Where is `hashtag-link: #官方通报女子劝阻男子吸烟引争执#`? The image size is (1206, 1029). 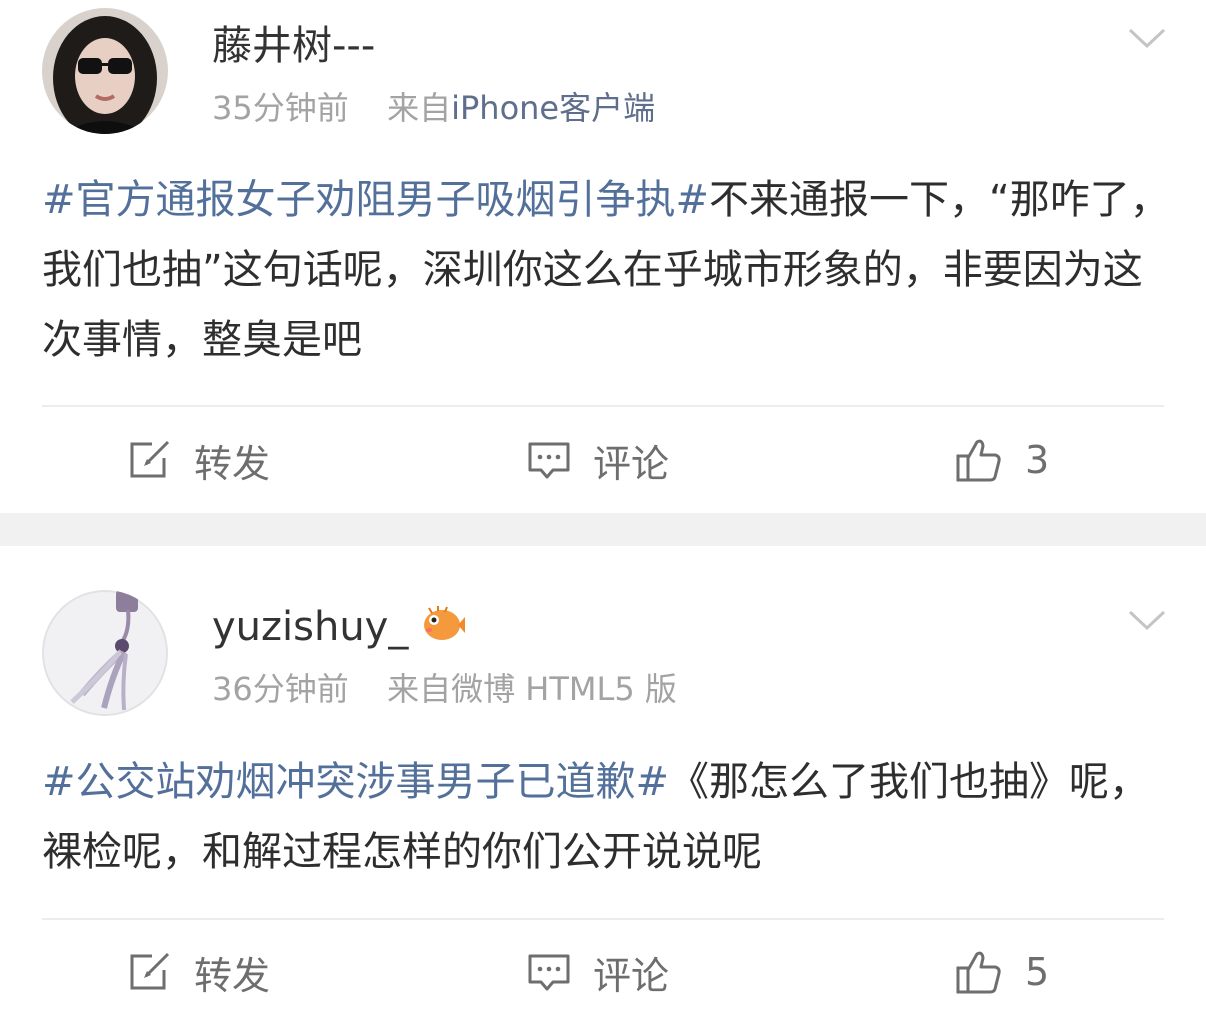 hashtag-link: #官方通报女子劝阻男子吸烟引争执# is located at coordinates (375, 200).